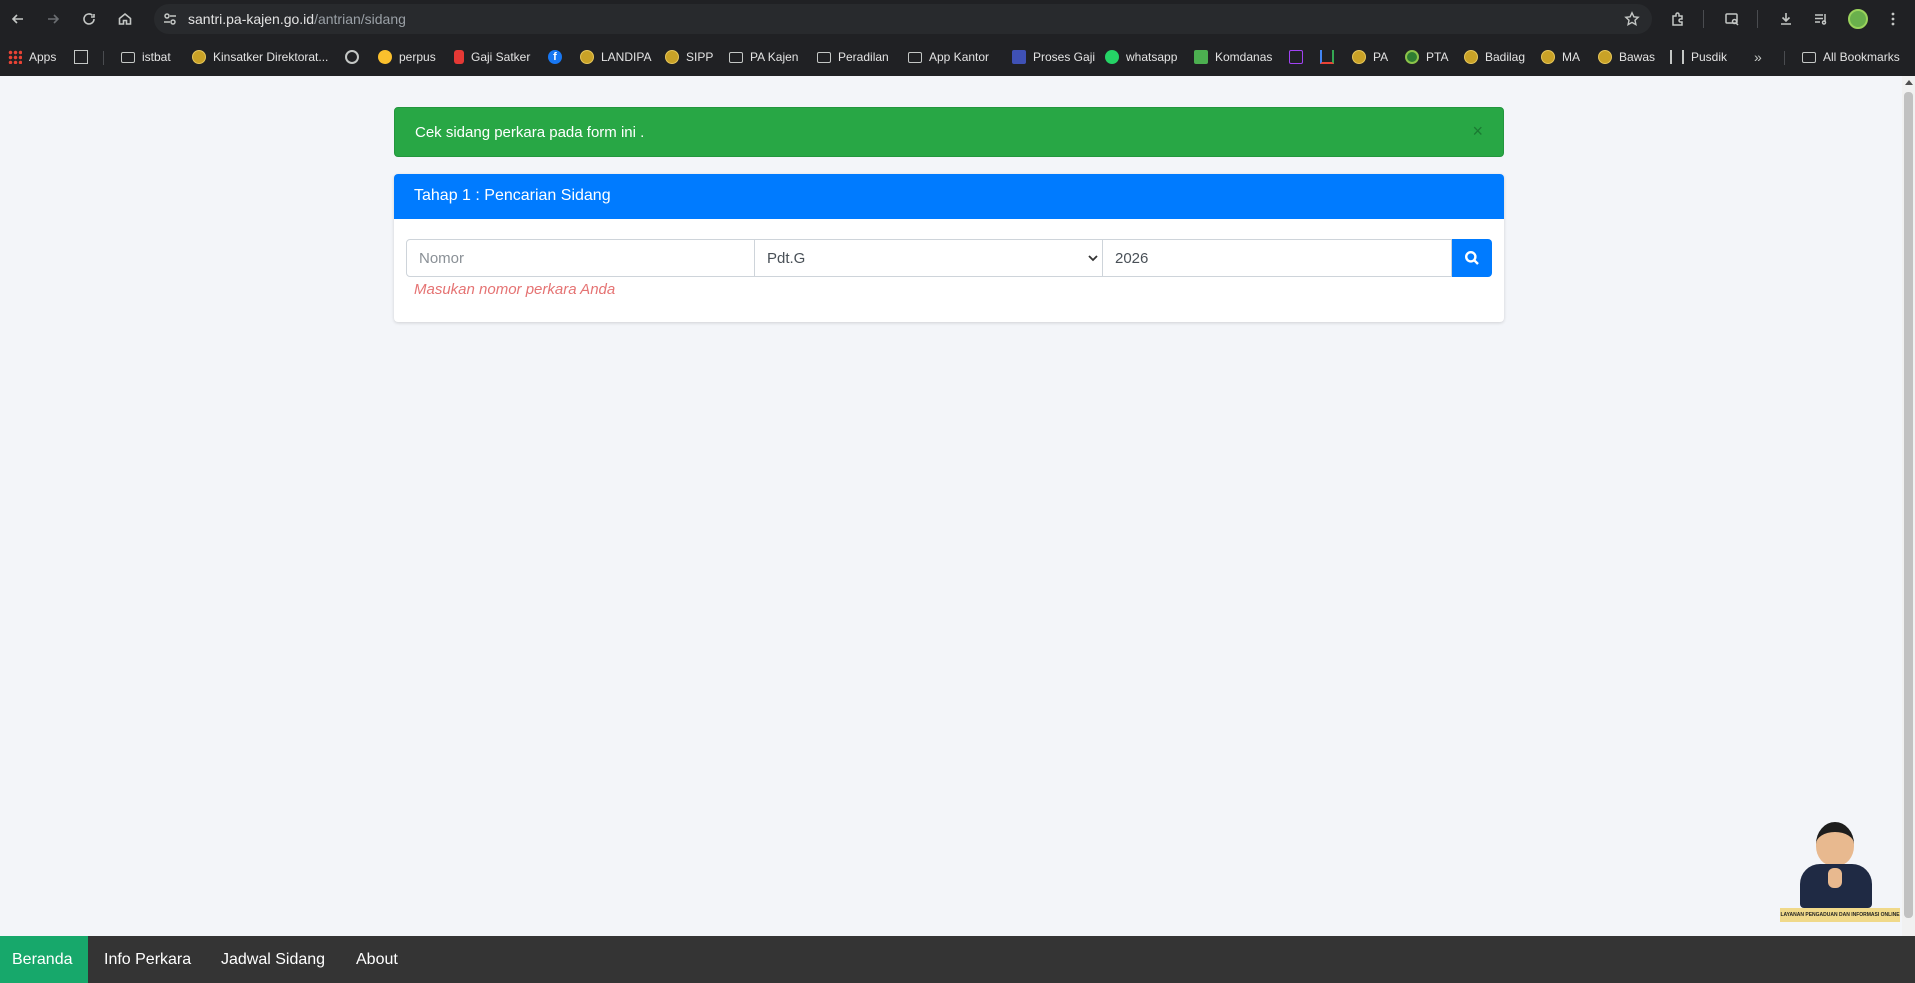 This screenshot has width=1915, height=983. What do you see at coordinates (1201, 57) in the screenshot?
I see `komdanas-logo-icon` at bounding box center [1201, 57].